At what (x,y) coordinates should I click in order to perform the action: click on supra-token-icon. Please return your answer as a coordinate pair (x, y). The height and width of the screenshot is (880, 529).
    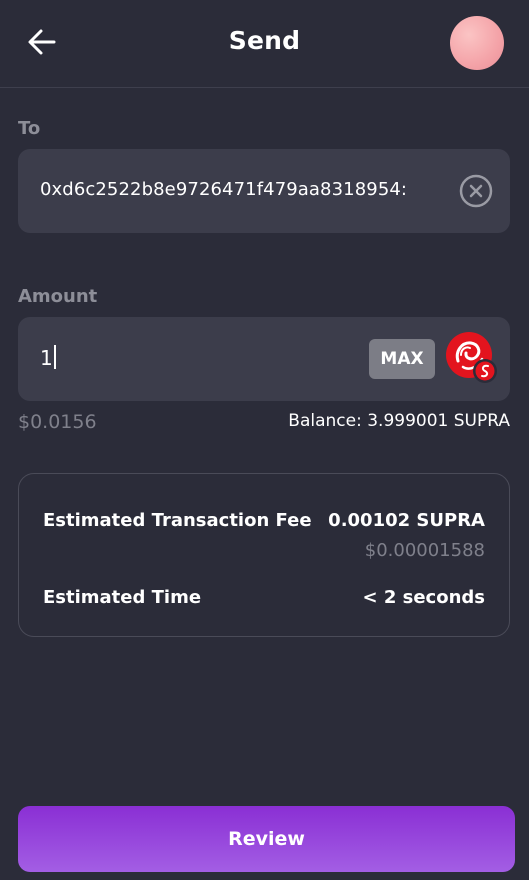
    Looking at the image, I should click on (471, 357).